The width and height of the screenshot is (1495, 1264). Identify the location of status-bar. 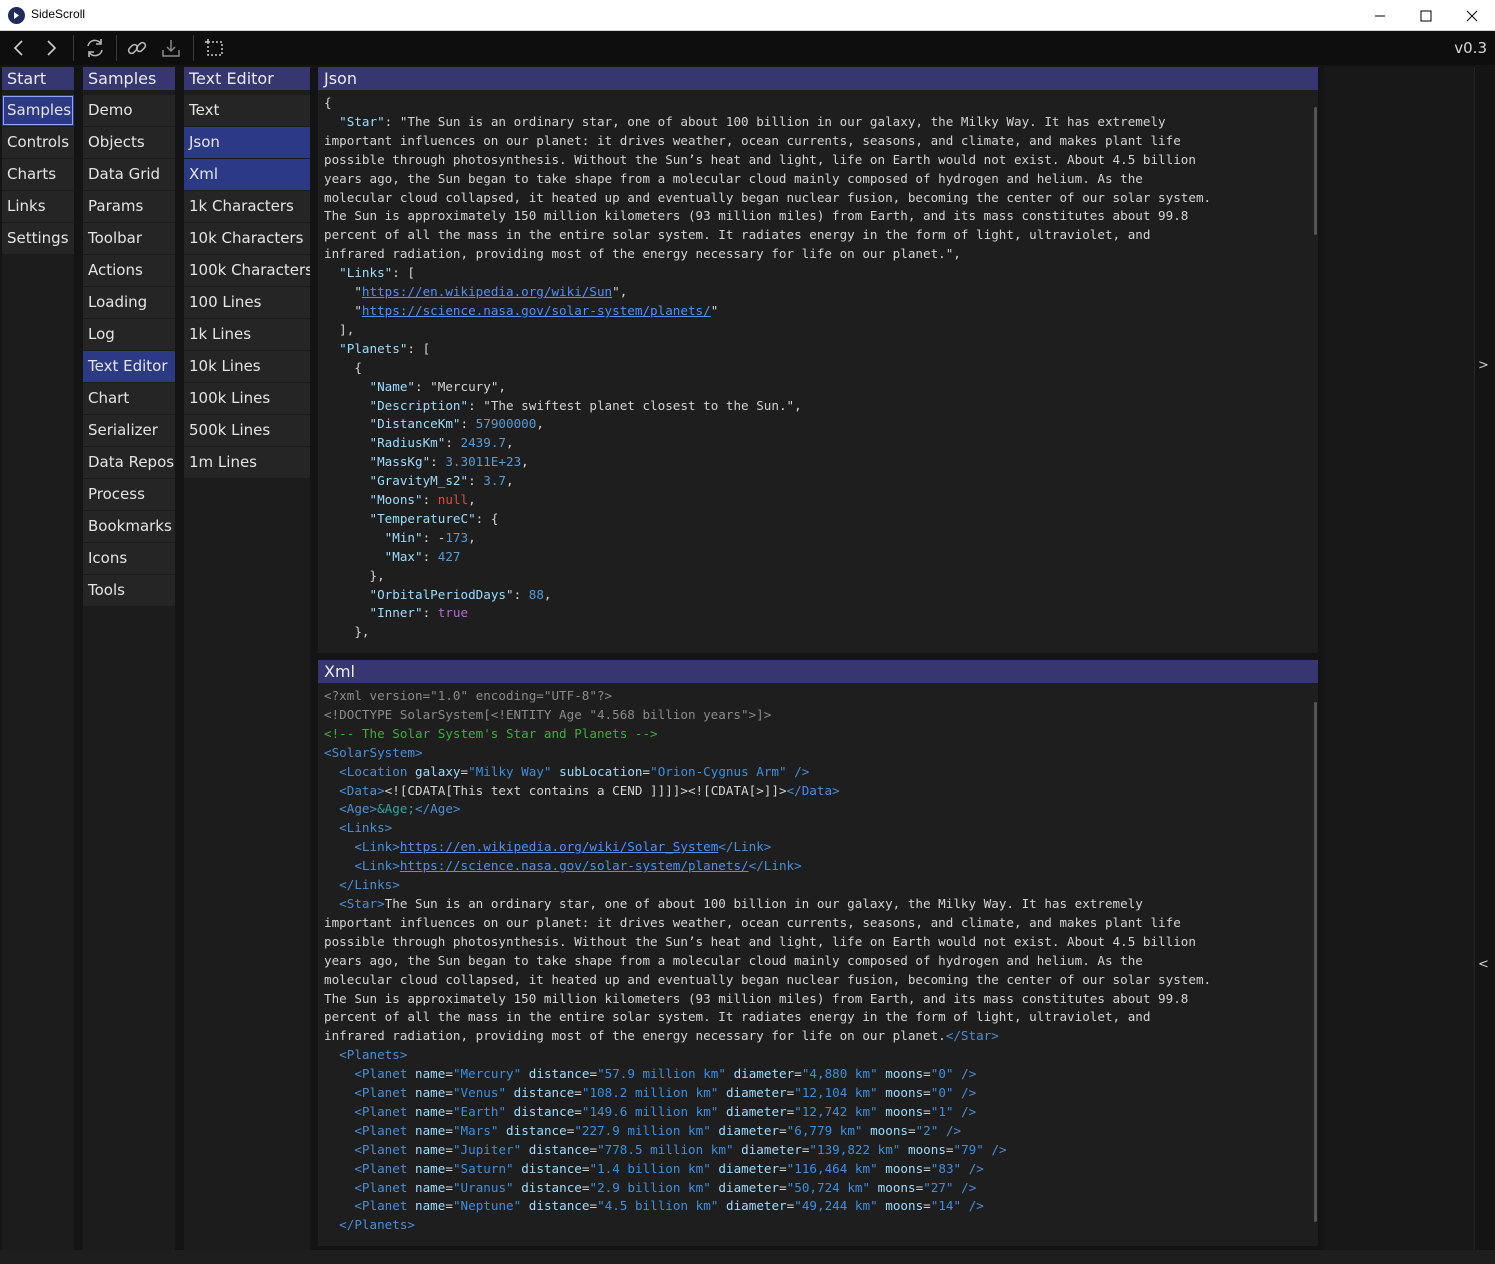
(747, 1257).